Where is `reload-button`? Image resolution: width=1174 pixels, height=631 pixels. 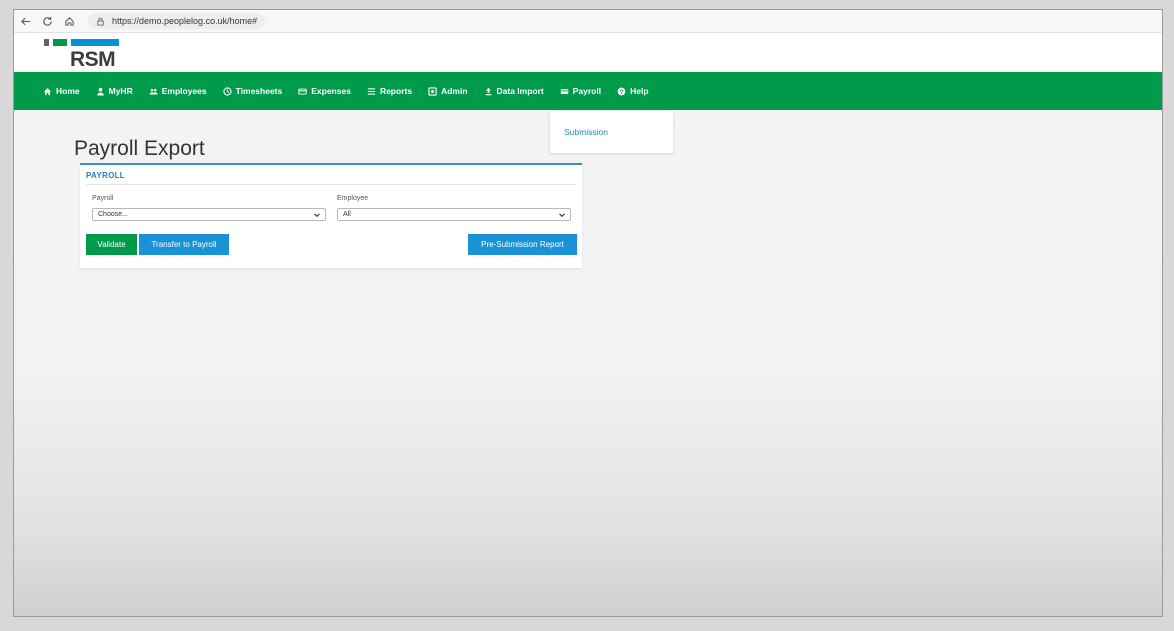
reload-button is located at coordinates (47, 21).